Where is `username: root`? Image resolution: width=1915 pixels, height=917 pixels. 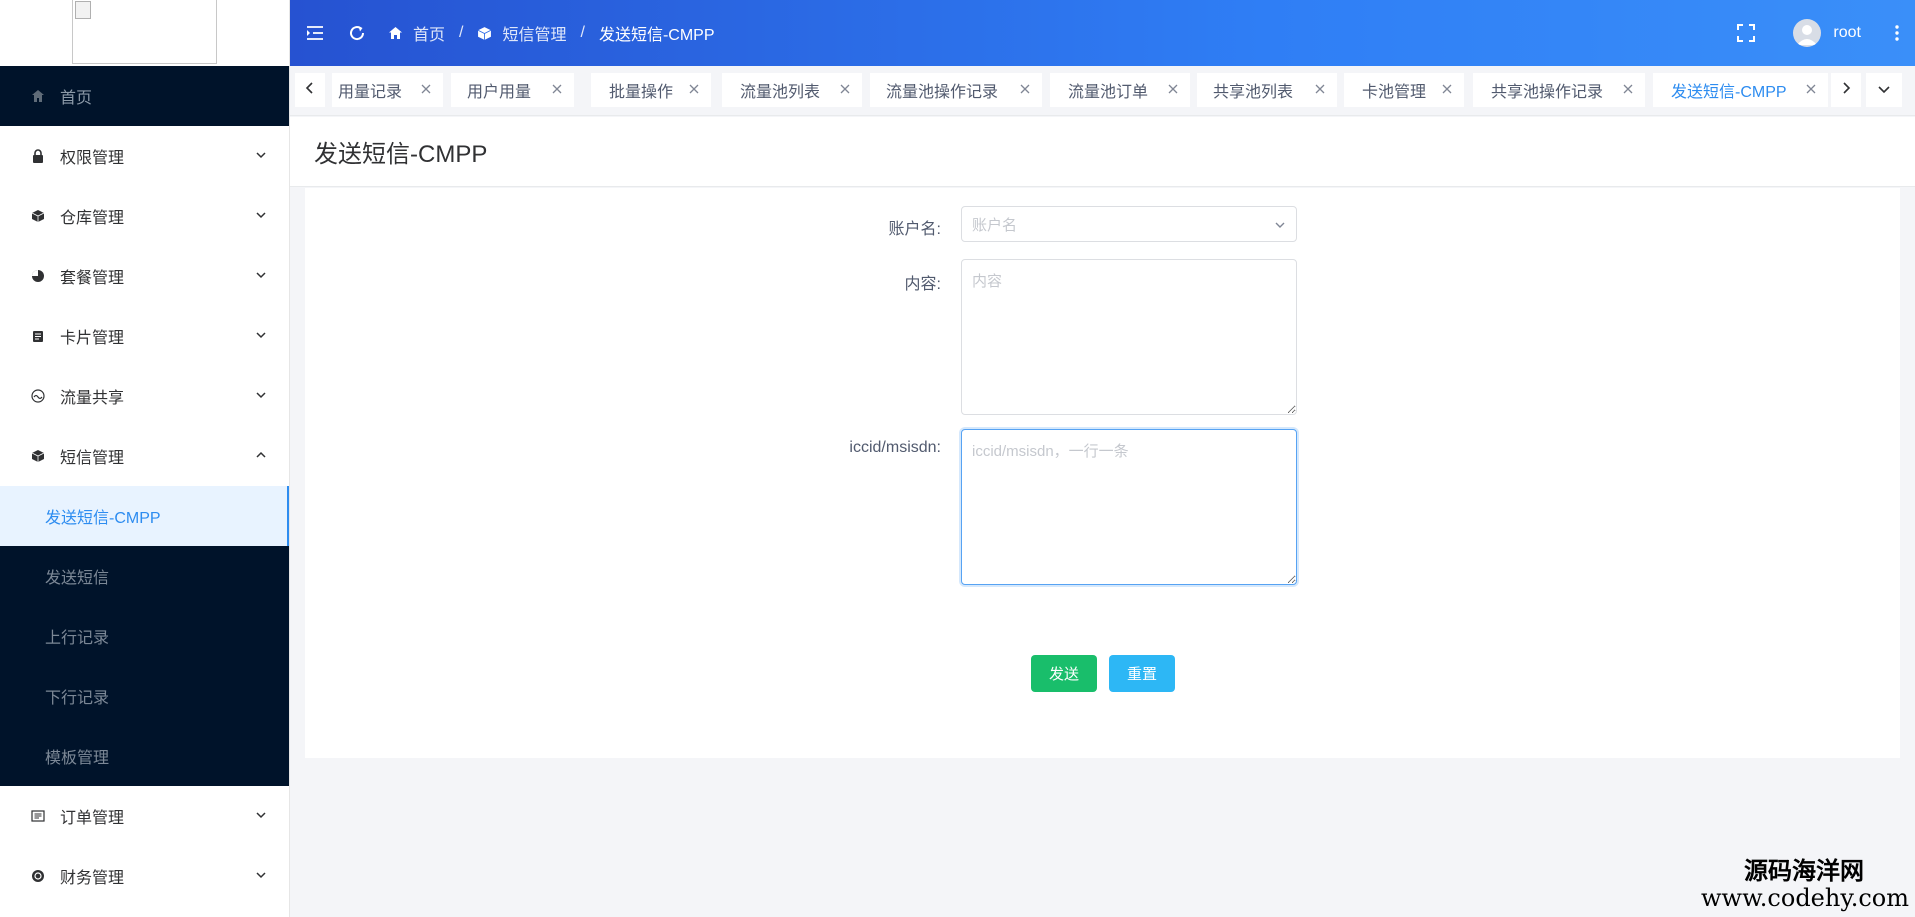 username: root is located at coordinates (1847, 33).